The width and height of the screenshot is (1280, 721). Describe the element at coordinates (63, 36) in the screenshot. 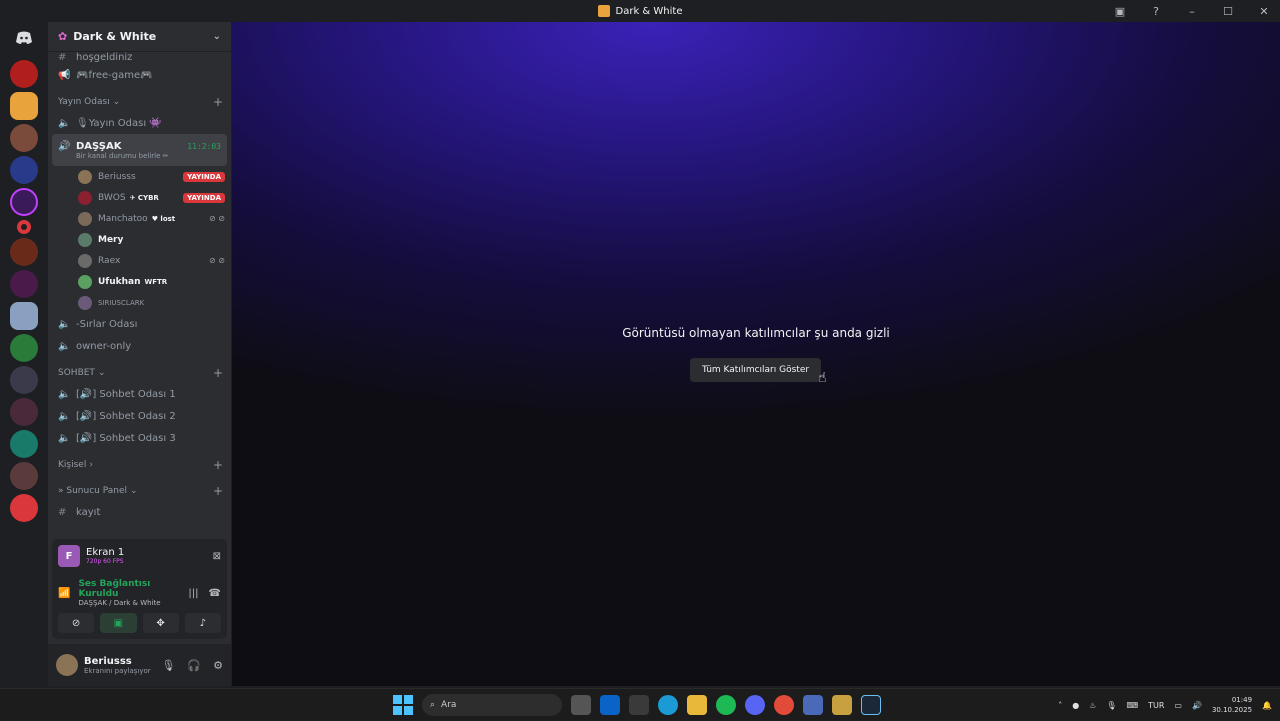

I see `server-badge-icon: ✿` at that location.